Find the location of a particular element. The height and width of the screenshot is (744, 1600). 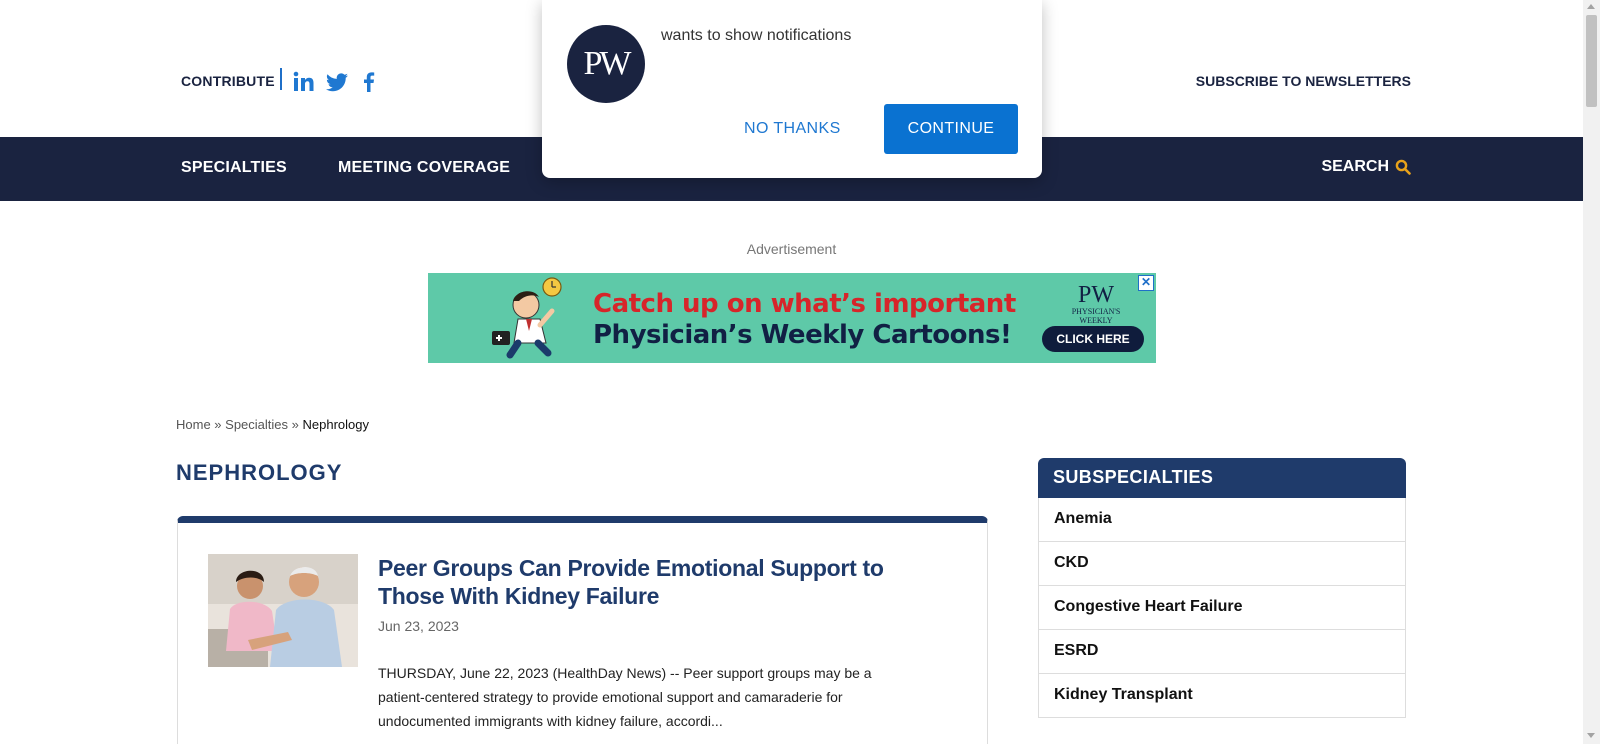

article-thumbnail is located at coordinates (283, 610).